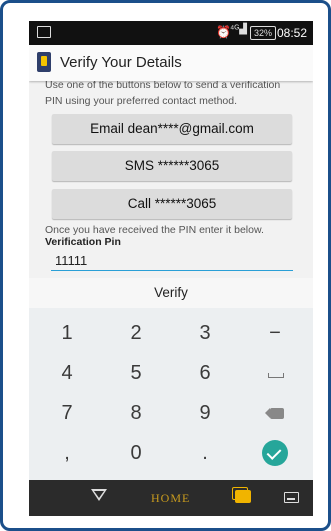  Describe the element at coordinates (274, 425) in the screenshot. I see `backspace-icon` at that location.